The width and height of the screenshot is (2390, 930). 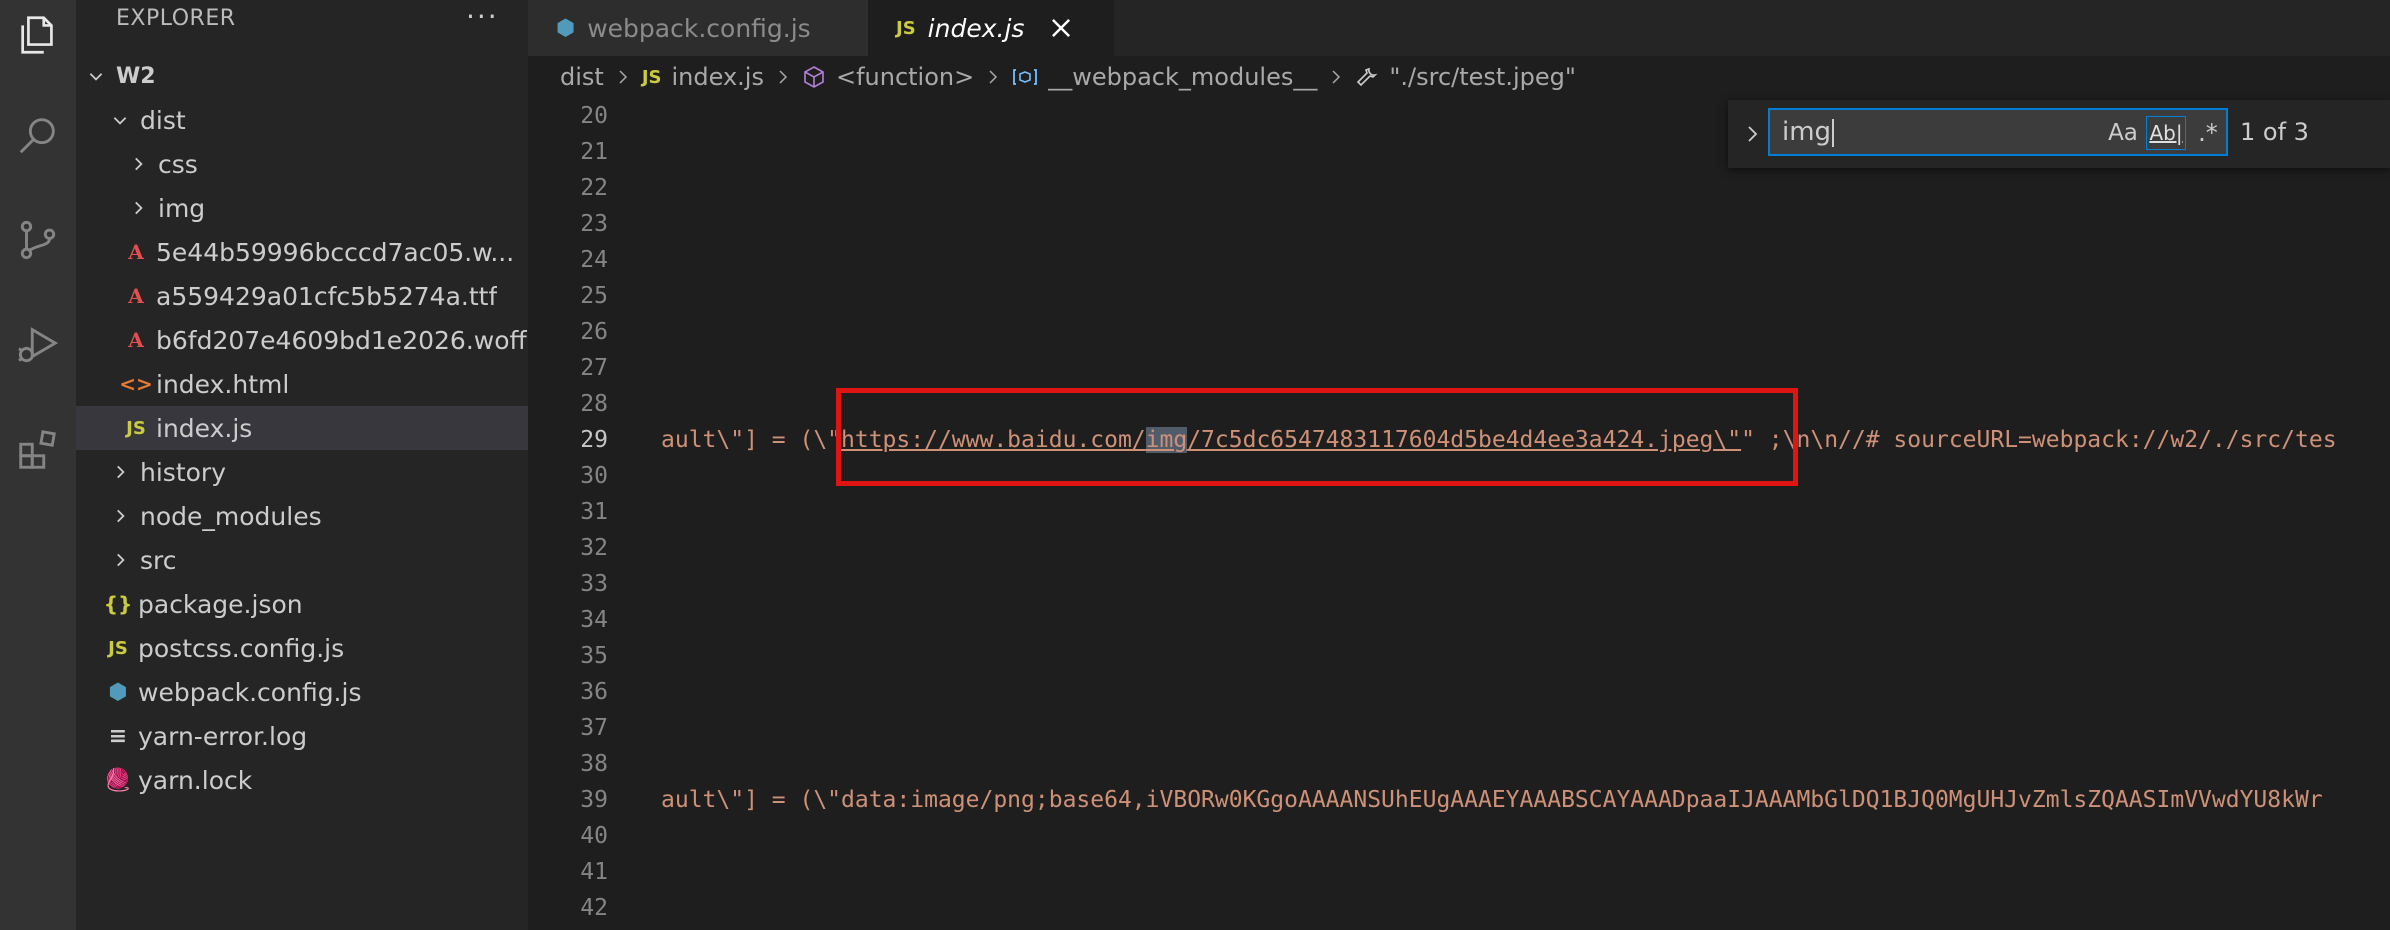 What do you see at coordinates (582, 77) in the screenshot?
I see `breadcrumb-item-dist: dist` at bounding box center [582, 77].